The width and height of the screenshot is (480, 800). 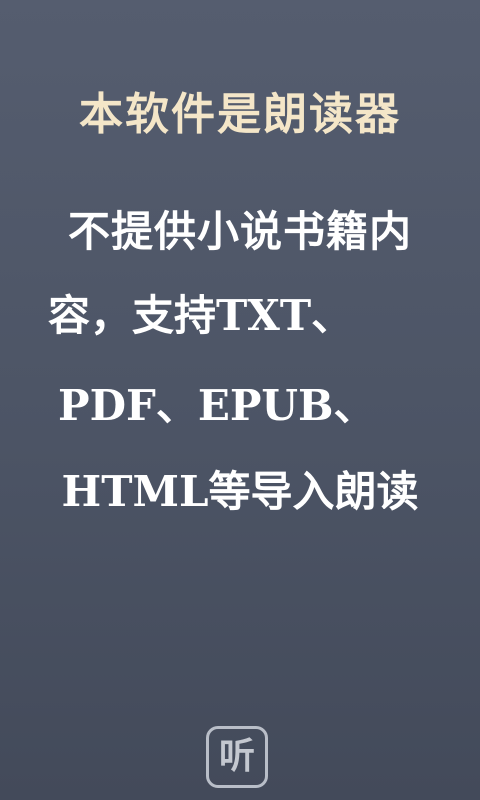 What do you see at coordinates (217, 405) in the screenshot?
I see `description-line-3: PDF、EPUB、` at bounding box center [217, 405].